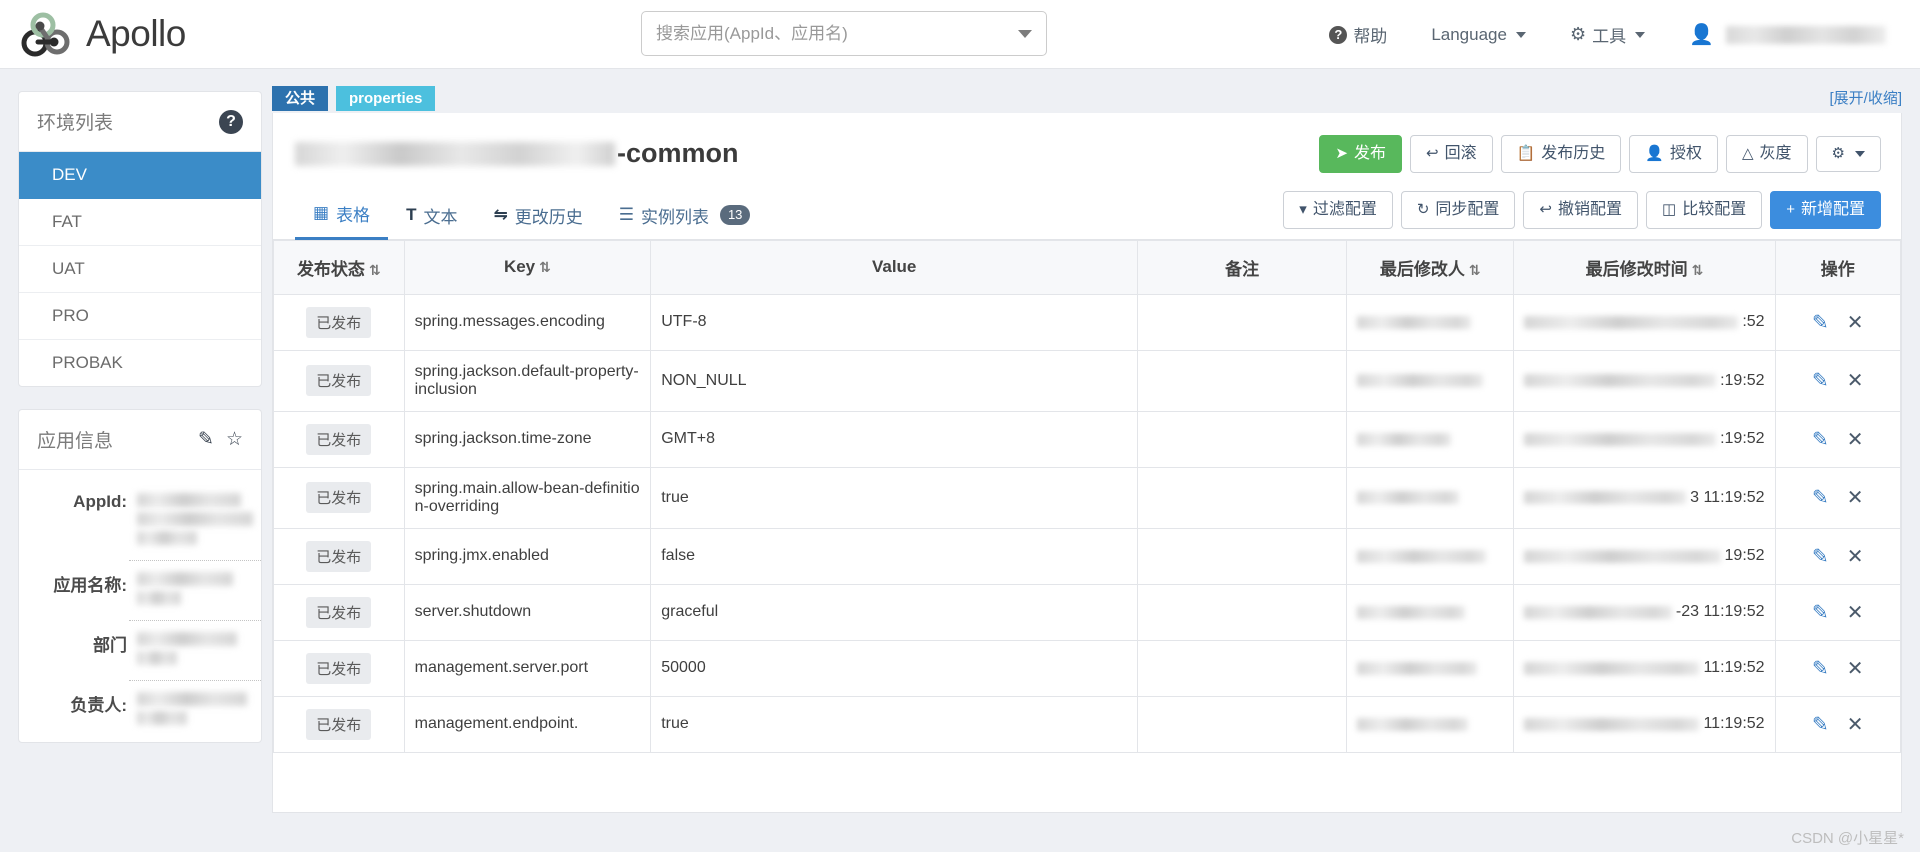 The image size is (1920, 852). I want to click on sidebar-item-uat: UAT, so click(140, 269).